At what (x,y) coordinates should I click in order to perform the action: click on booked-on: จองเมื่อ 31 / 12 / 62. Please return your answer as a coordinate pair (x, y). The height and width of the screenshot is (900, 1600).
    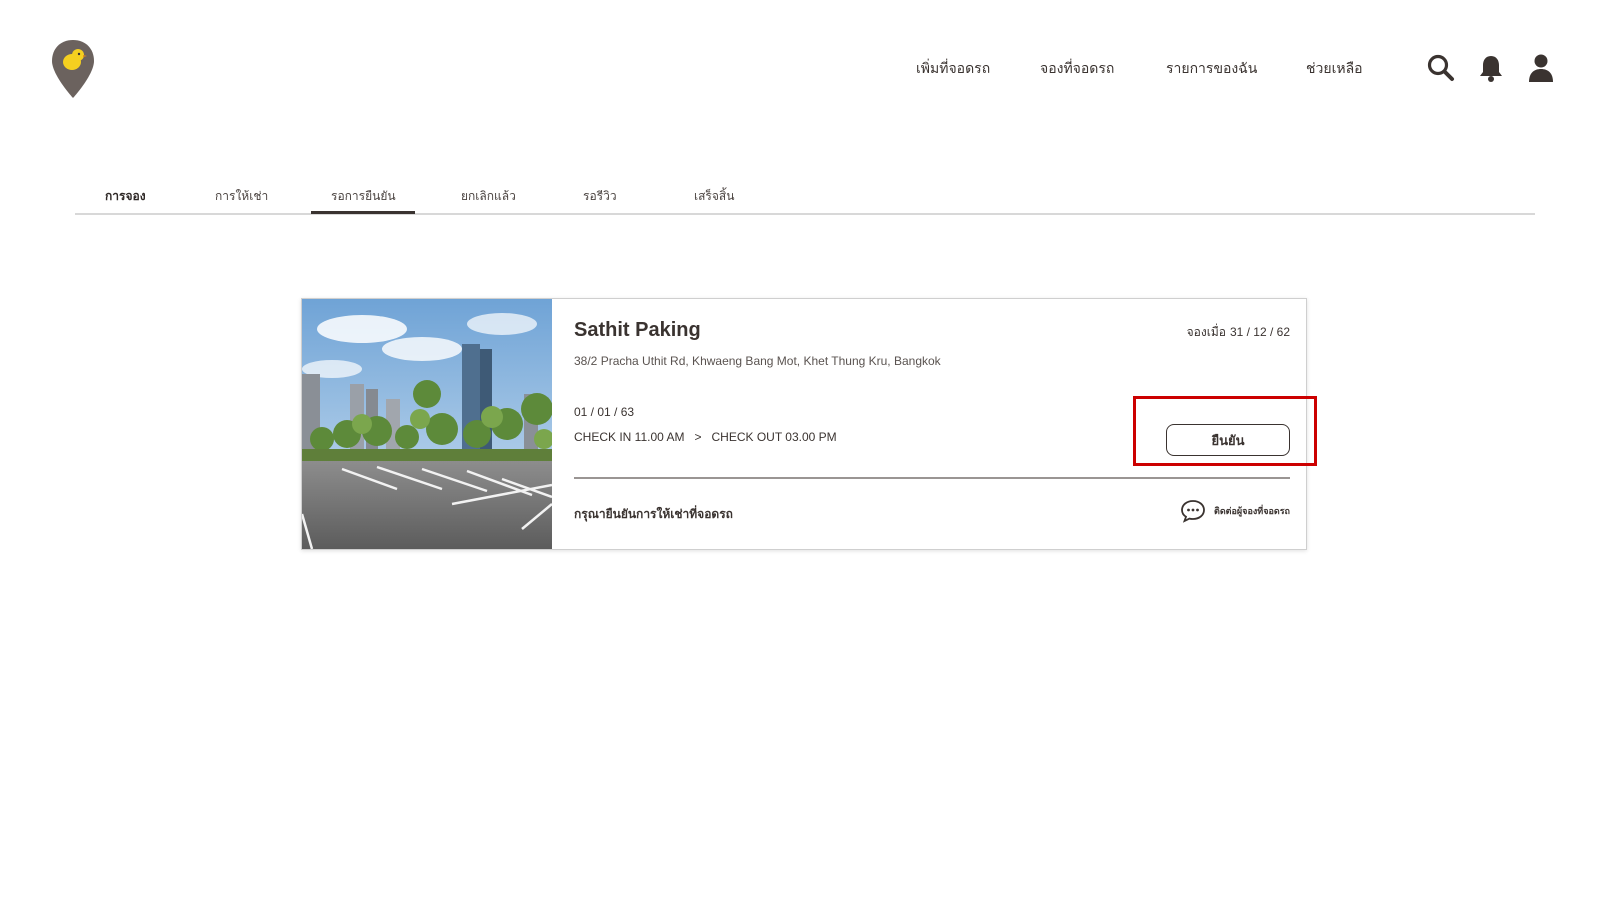
    Looking at the image, I should click on (1236, 332).